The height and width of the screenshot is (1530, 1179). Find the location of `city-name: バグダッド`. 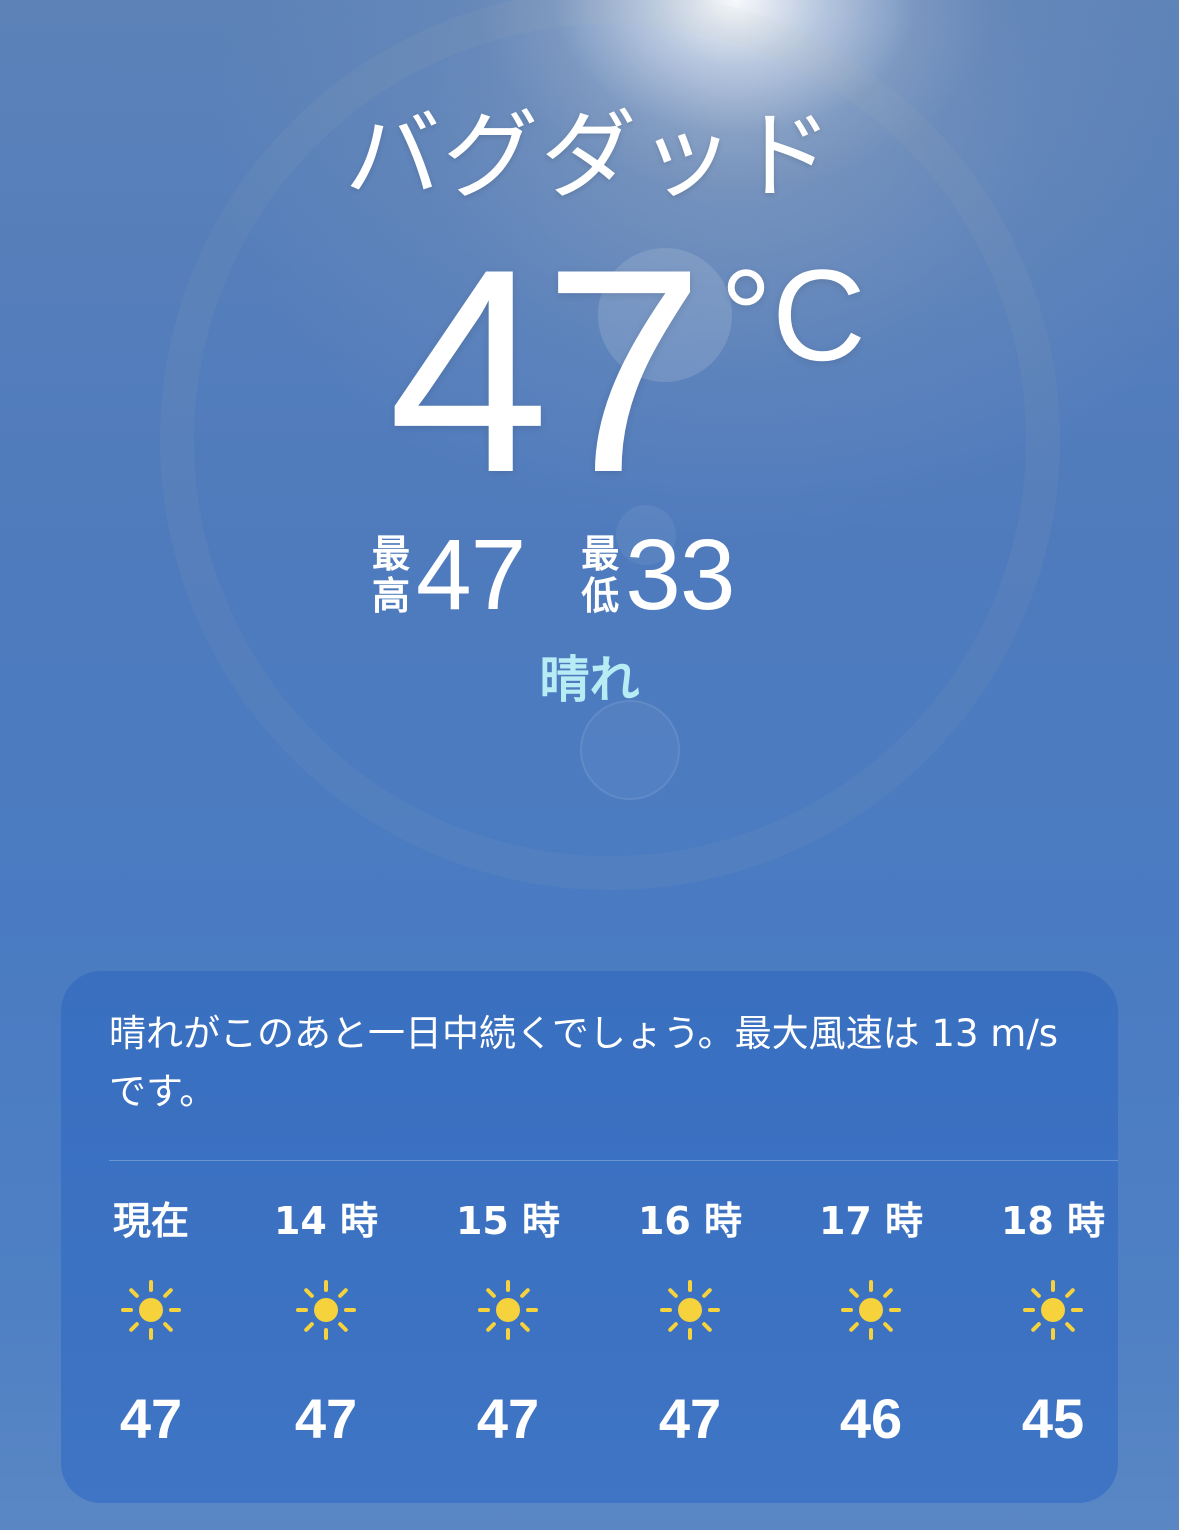

city-name: バグダッド is located at coordinates (589, 156).